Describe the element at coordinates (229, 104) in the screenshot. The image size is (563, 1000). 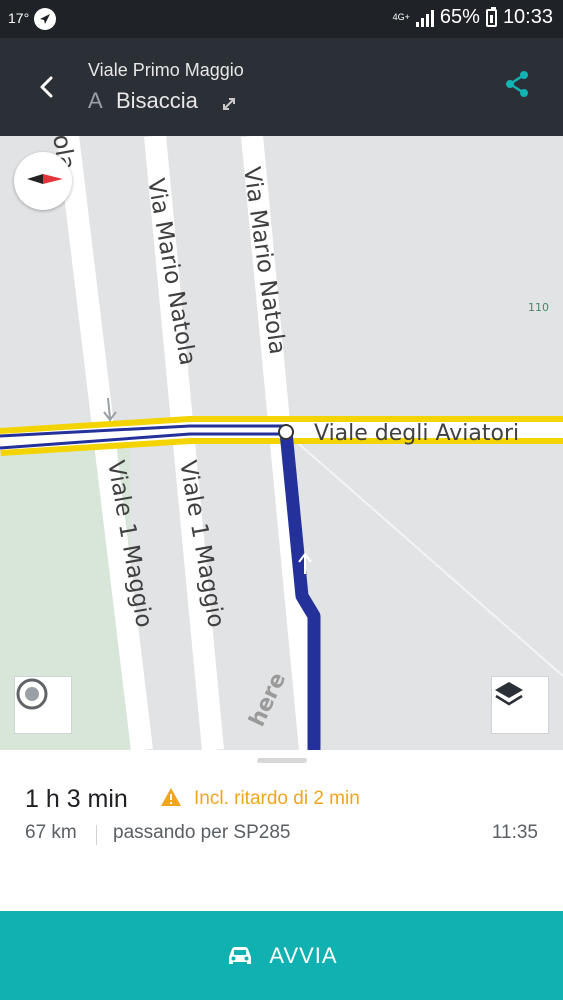
I see `expand-icon` at that location.